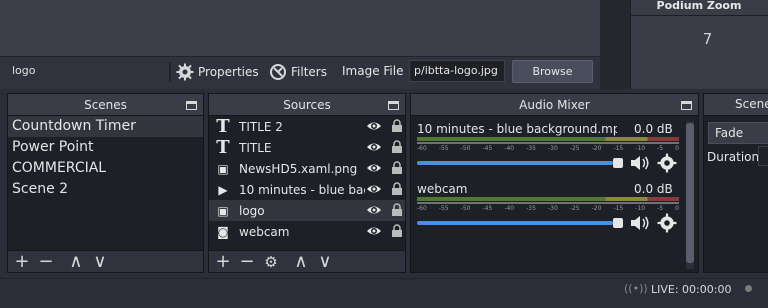 Image resolution: width=768 pixels, height=308 pixels. Describe the element at coordinates (677, 148) in the screenshot. I see `meter-tick-label: 0` at that location.